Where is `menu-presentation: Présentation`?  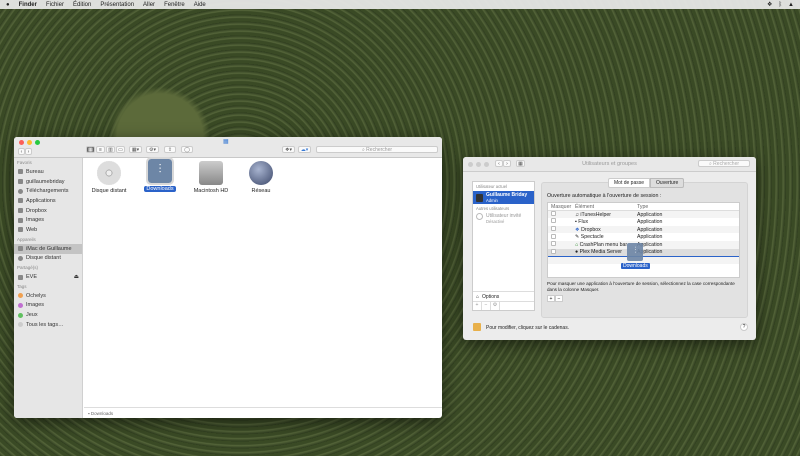
menu-presentation: Présentation is located at coordinates (117, 5).